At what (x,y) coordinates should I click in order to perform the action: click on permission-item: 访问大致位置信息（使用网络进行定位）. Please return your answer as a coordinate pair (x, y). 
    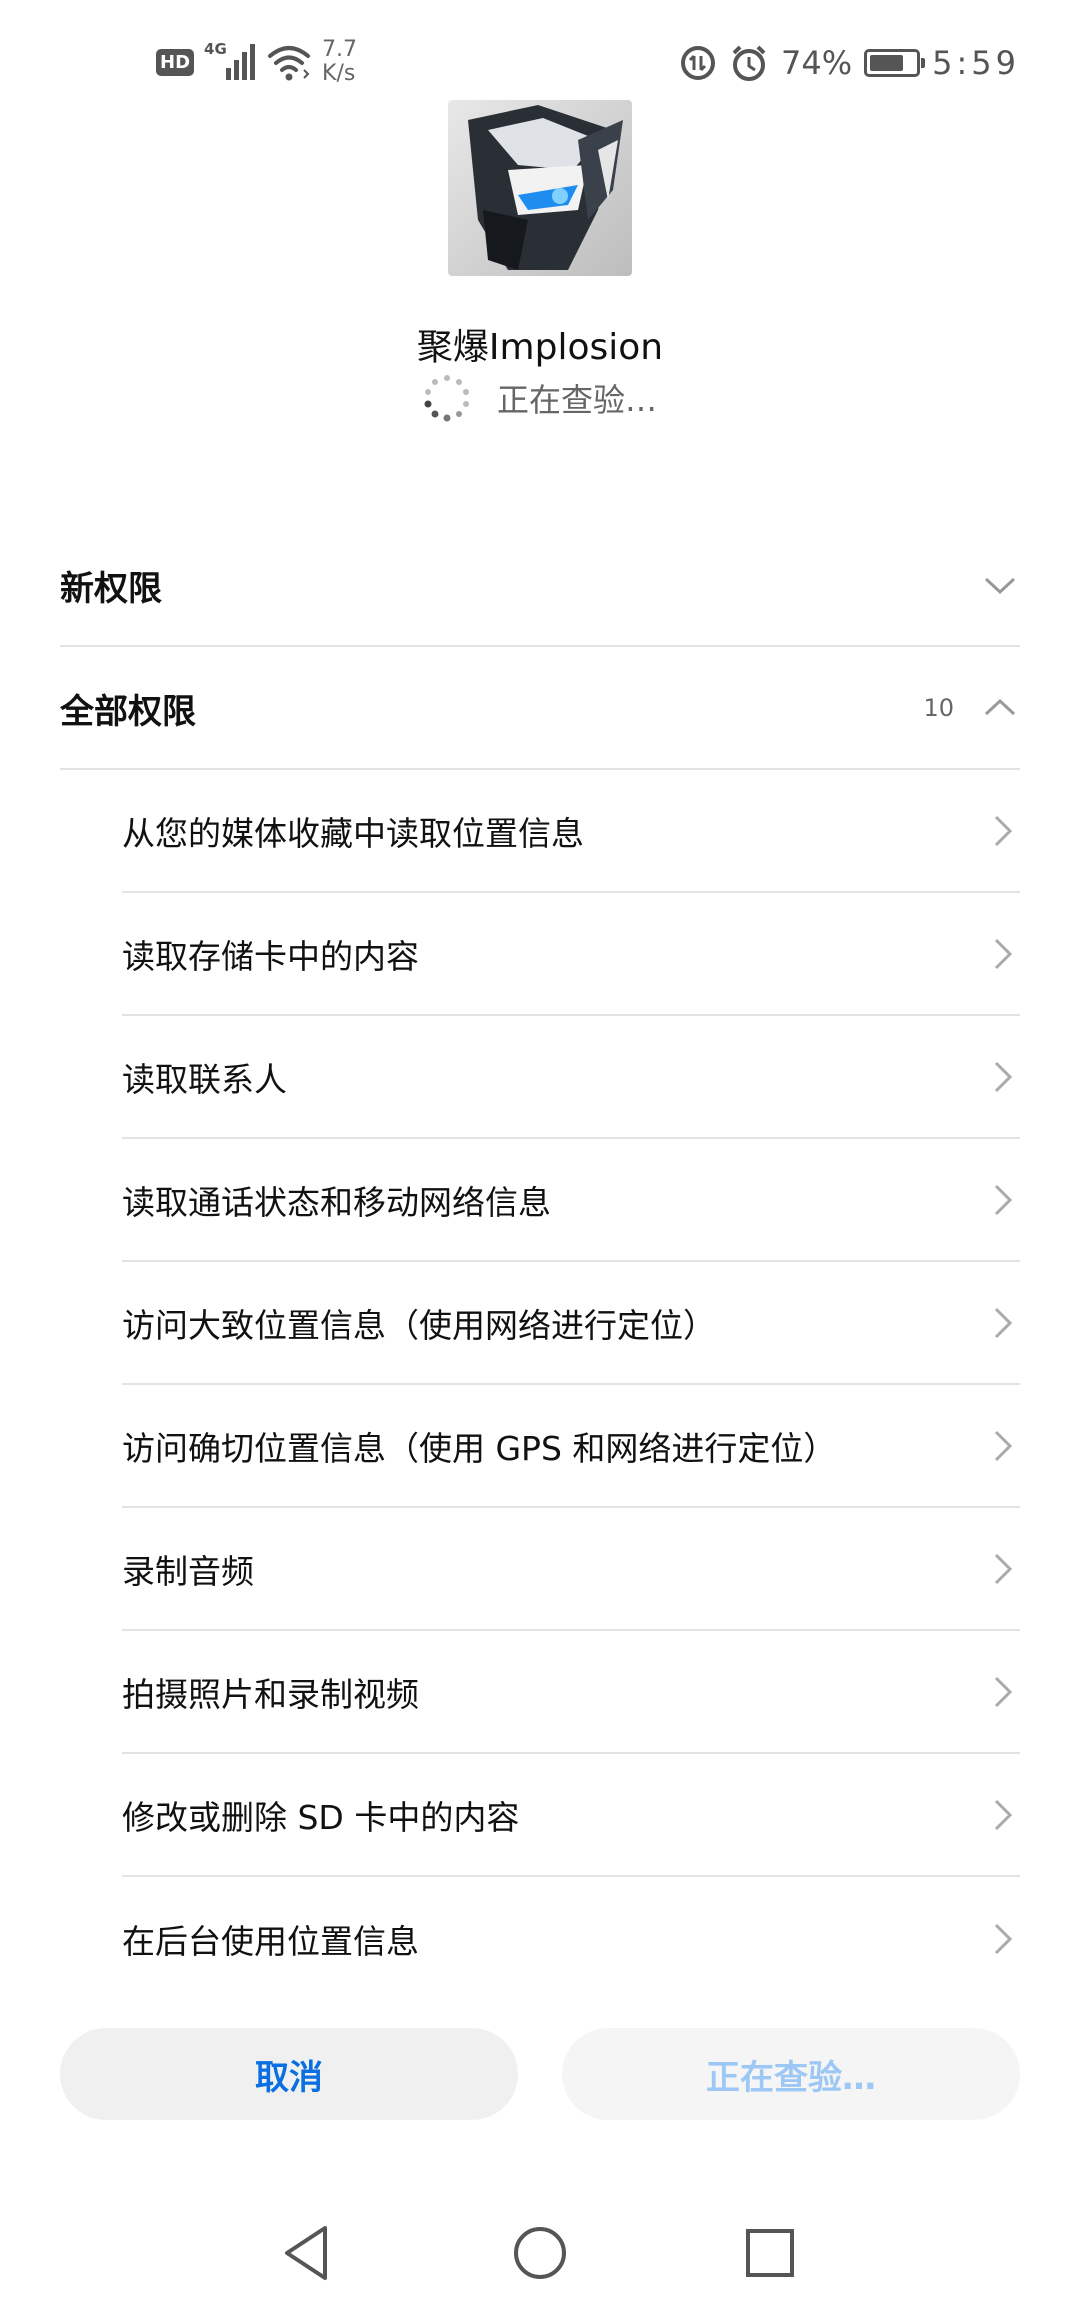
    Looking at the image, I should click on (571, 1324).